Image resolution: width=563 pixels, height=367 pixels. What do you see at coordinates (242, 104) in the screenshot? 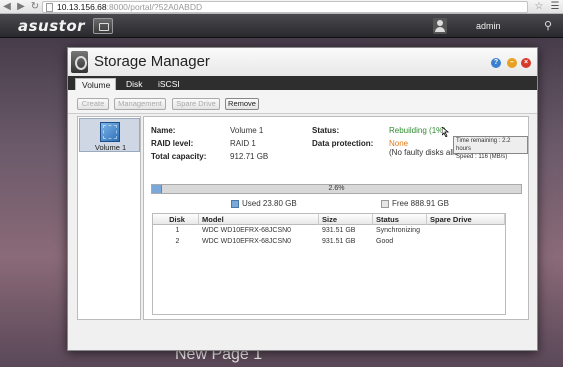
I see `remove-button: Remove` at bounding box center [242, 104].